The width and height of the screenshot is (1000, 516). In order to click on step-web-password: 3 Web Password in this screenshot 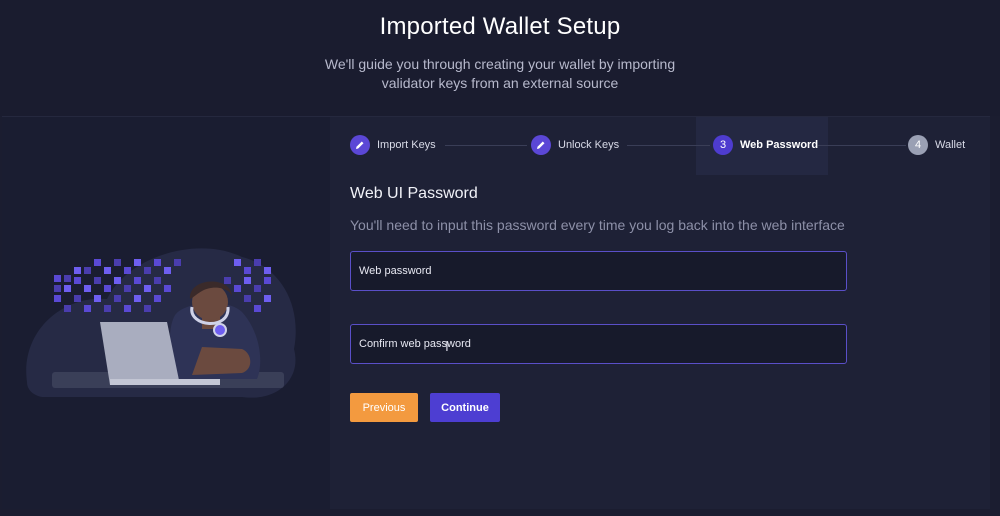, I will do `click(765, 145)`.